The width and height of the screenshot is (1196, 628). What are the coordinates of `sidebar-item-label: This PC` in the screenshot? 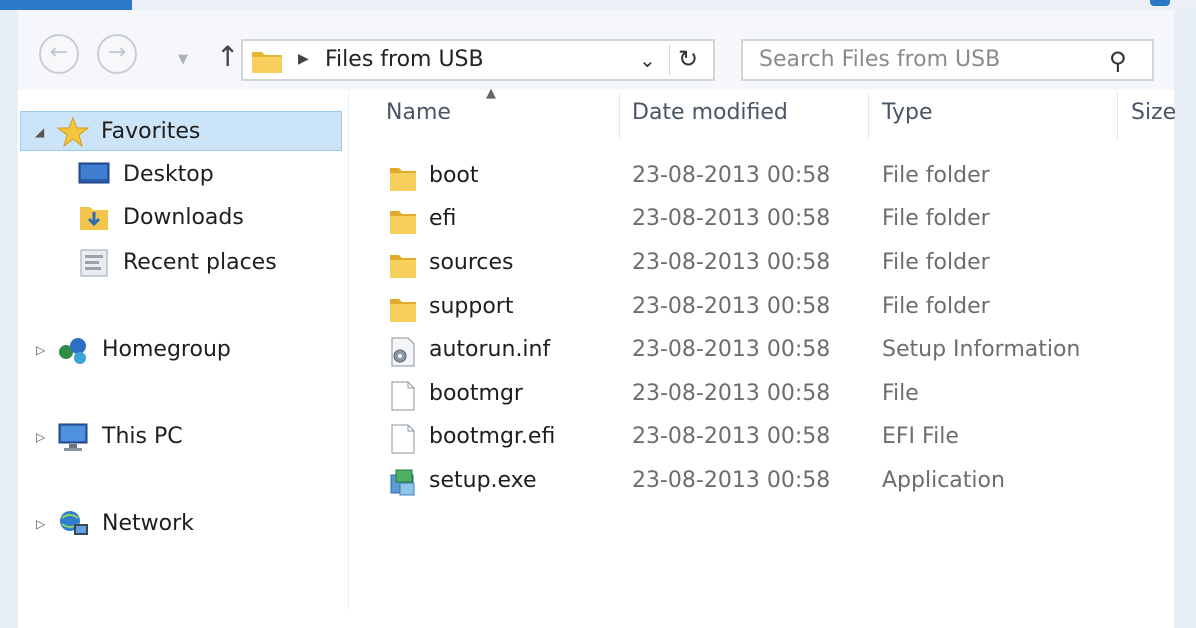 It's located at (142, 436).